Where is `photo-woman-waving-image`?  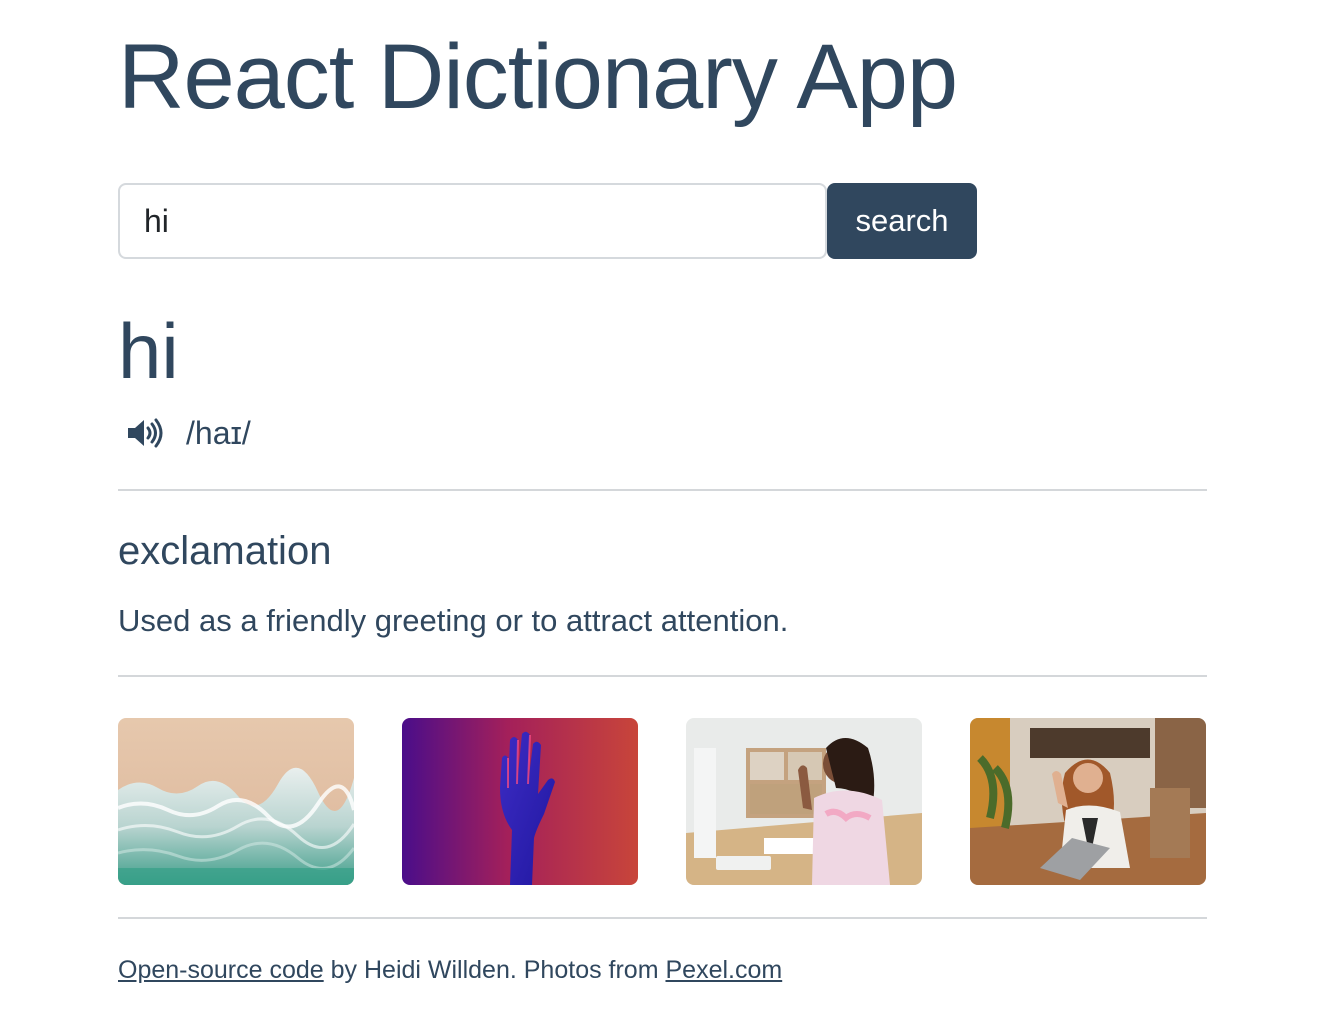
photo-woman-waving-image is located at coordinates (1088, 801).